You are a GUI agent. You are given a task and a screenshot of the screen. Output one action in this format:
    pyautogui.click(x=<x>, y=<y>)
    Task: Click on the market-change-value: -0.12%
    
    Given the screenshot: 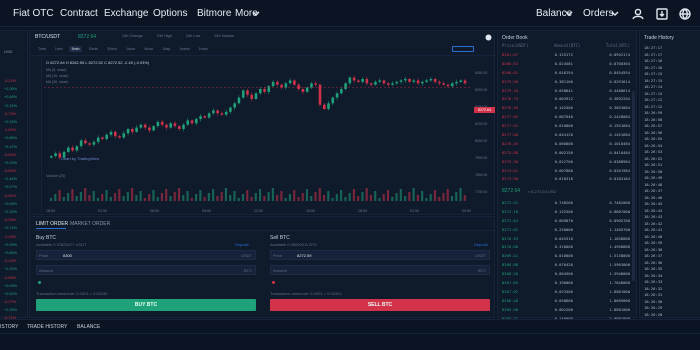 What is the action you would take?
    pyautogui.click(x=10, y=261)
    